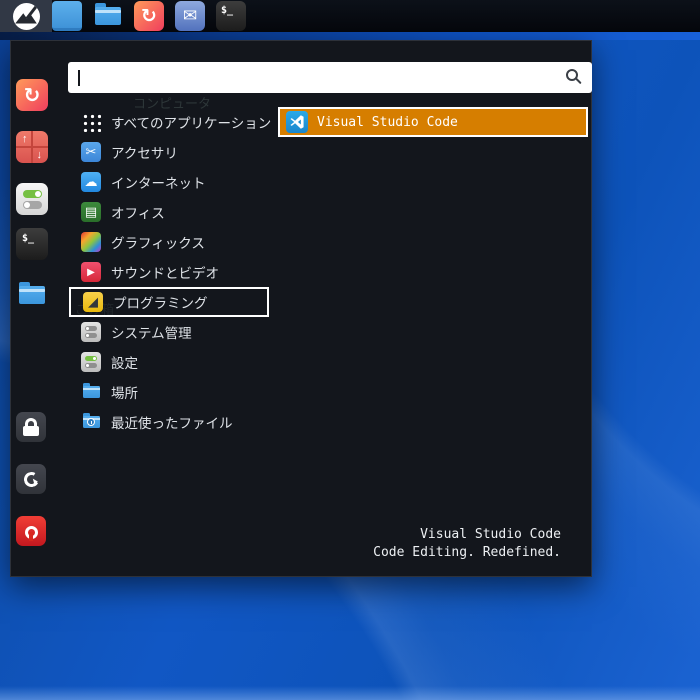 This screenshot has height=700, width=700. I want to click on log-out-button, so click(31, 479).